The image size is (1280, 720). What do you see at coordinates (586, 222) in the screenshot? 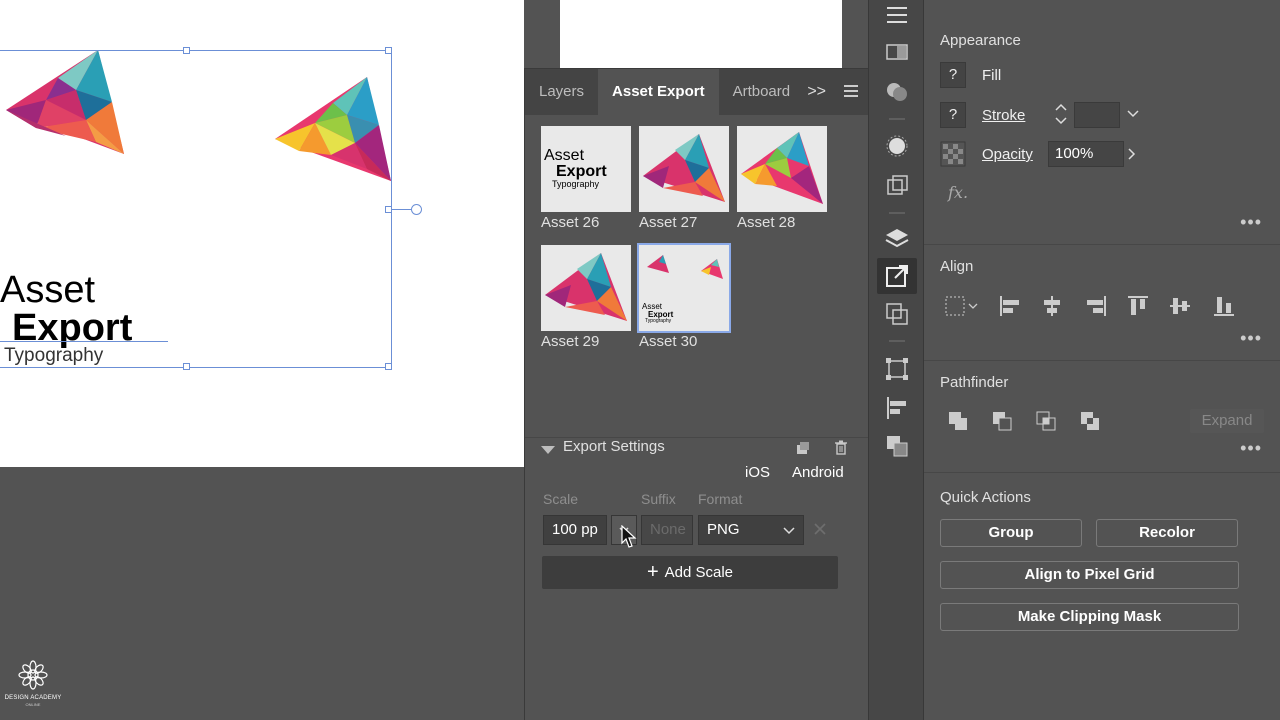
I see `asset-label: Asset 26` at bounding box center [586, 222].